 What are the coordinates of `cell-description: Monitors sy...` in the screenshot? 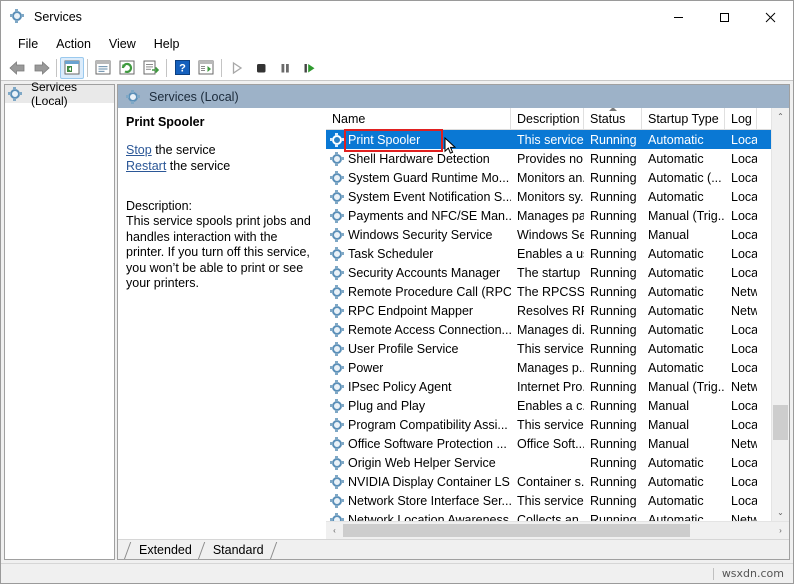 It's located at (550, 196).